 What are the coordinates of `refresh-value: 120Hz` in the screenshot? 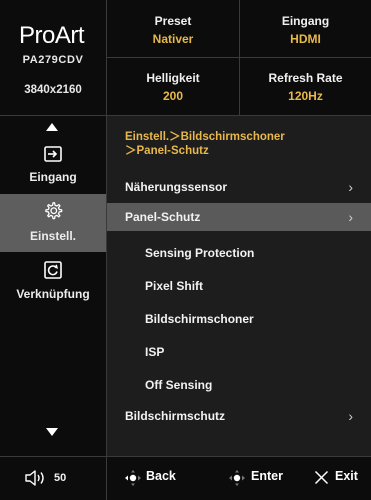 It's located at (305, 96).